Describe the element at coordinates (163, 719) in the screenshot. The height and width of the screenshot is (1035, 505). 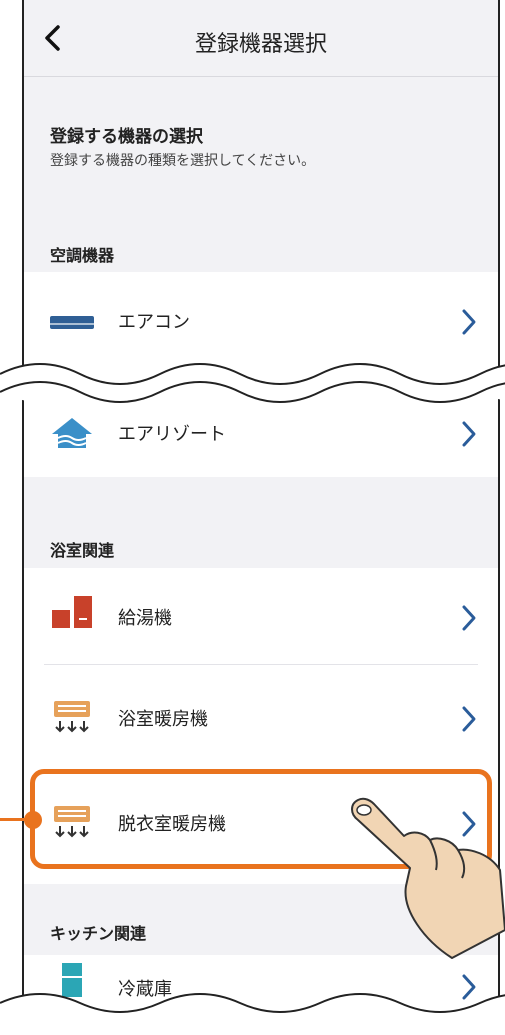
I see `list-item-label: 浴室暖房機` at that location.